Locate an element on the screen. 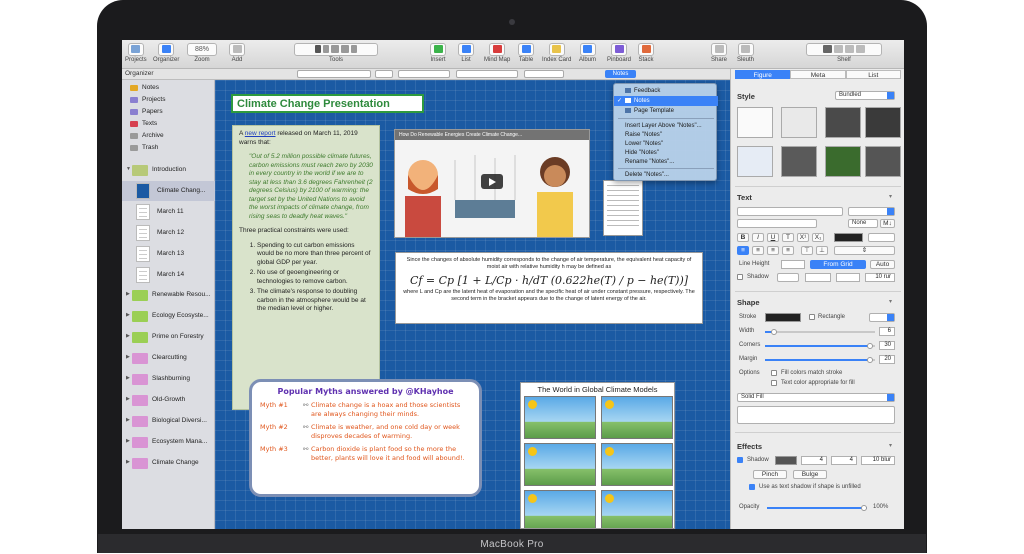 The width and height of the screenshot is (1024, 554). shadow-y-field: 4 is located at coordinates (844, 460).